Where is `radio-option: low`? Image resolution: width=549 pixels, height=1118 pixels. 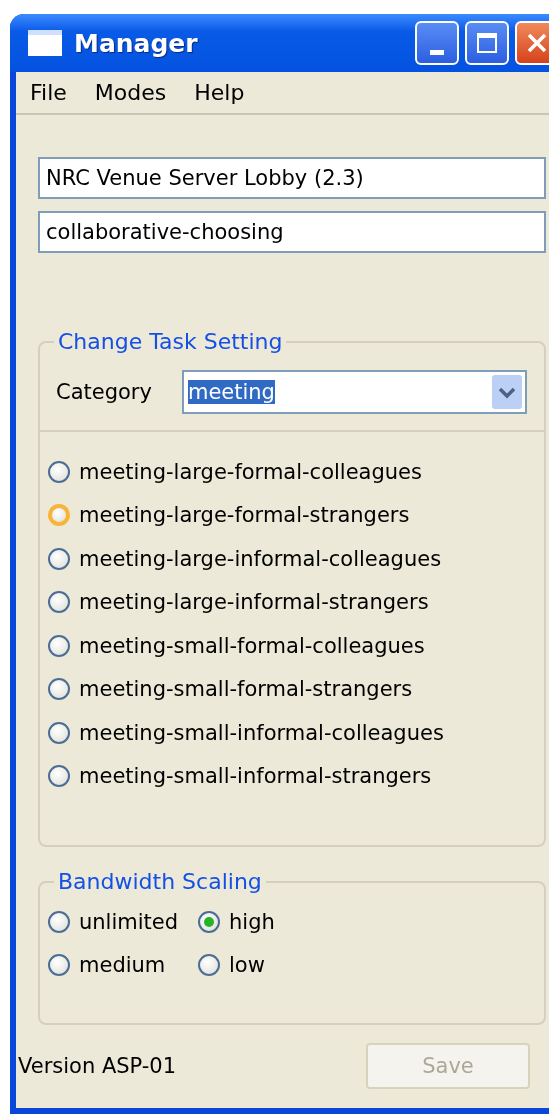
radio-option: low is located at coordinates (273, 965).